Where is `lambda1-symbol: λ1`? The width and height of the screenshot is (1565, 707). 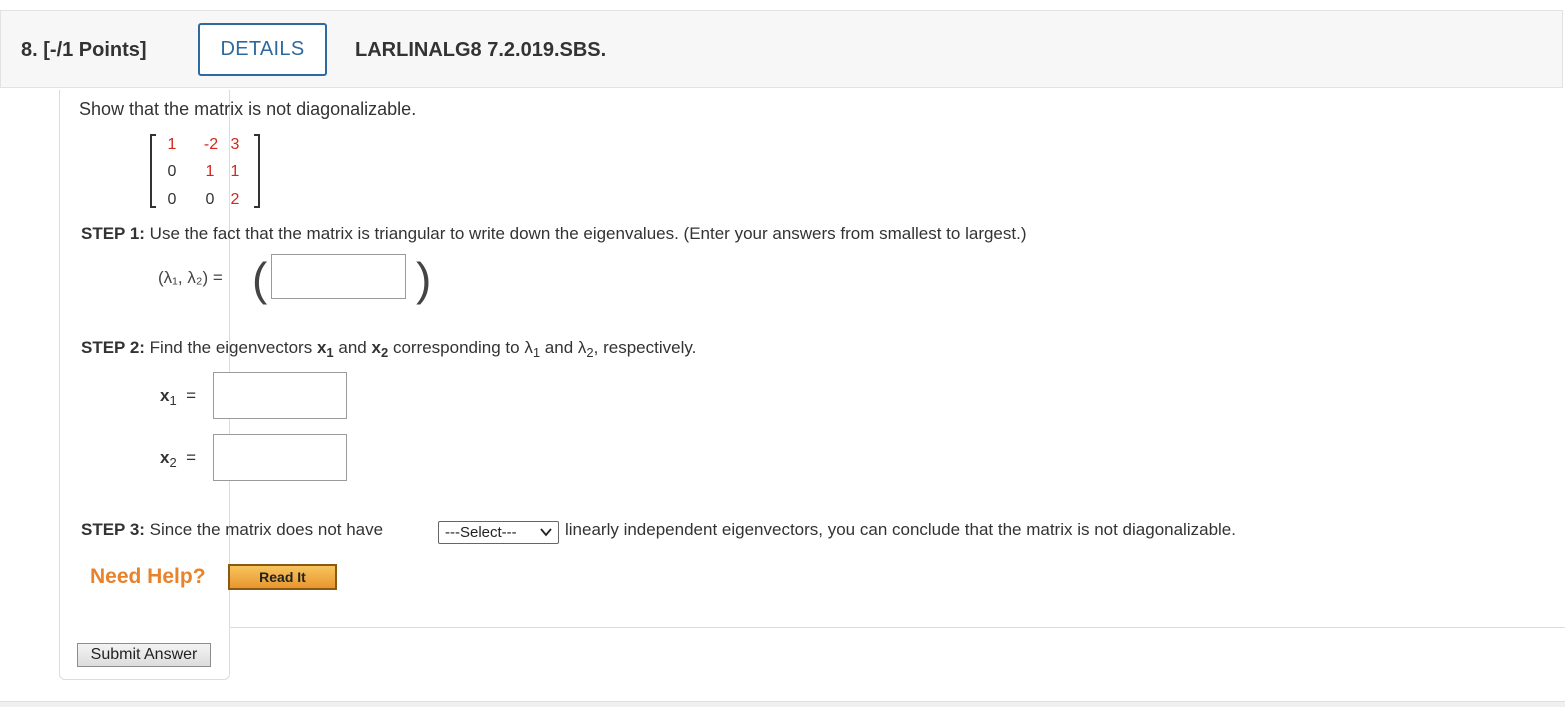 lambda1-symbol: λ1 is located at coordinates (532, 349).